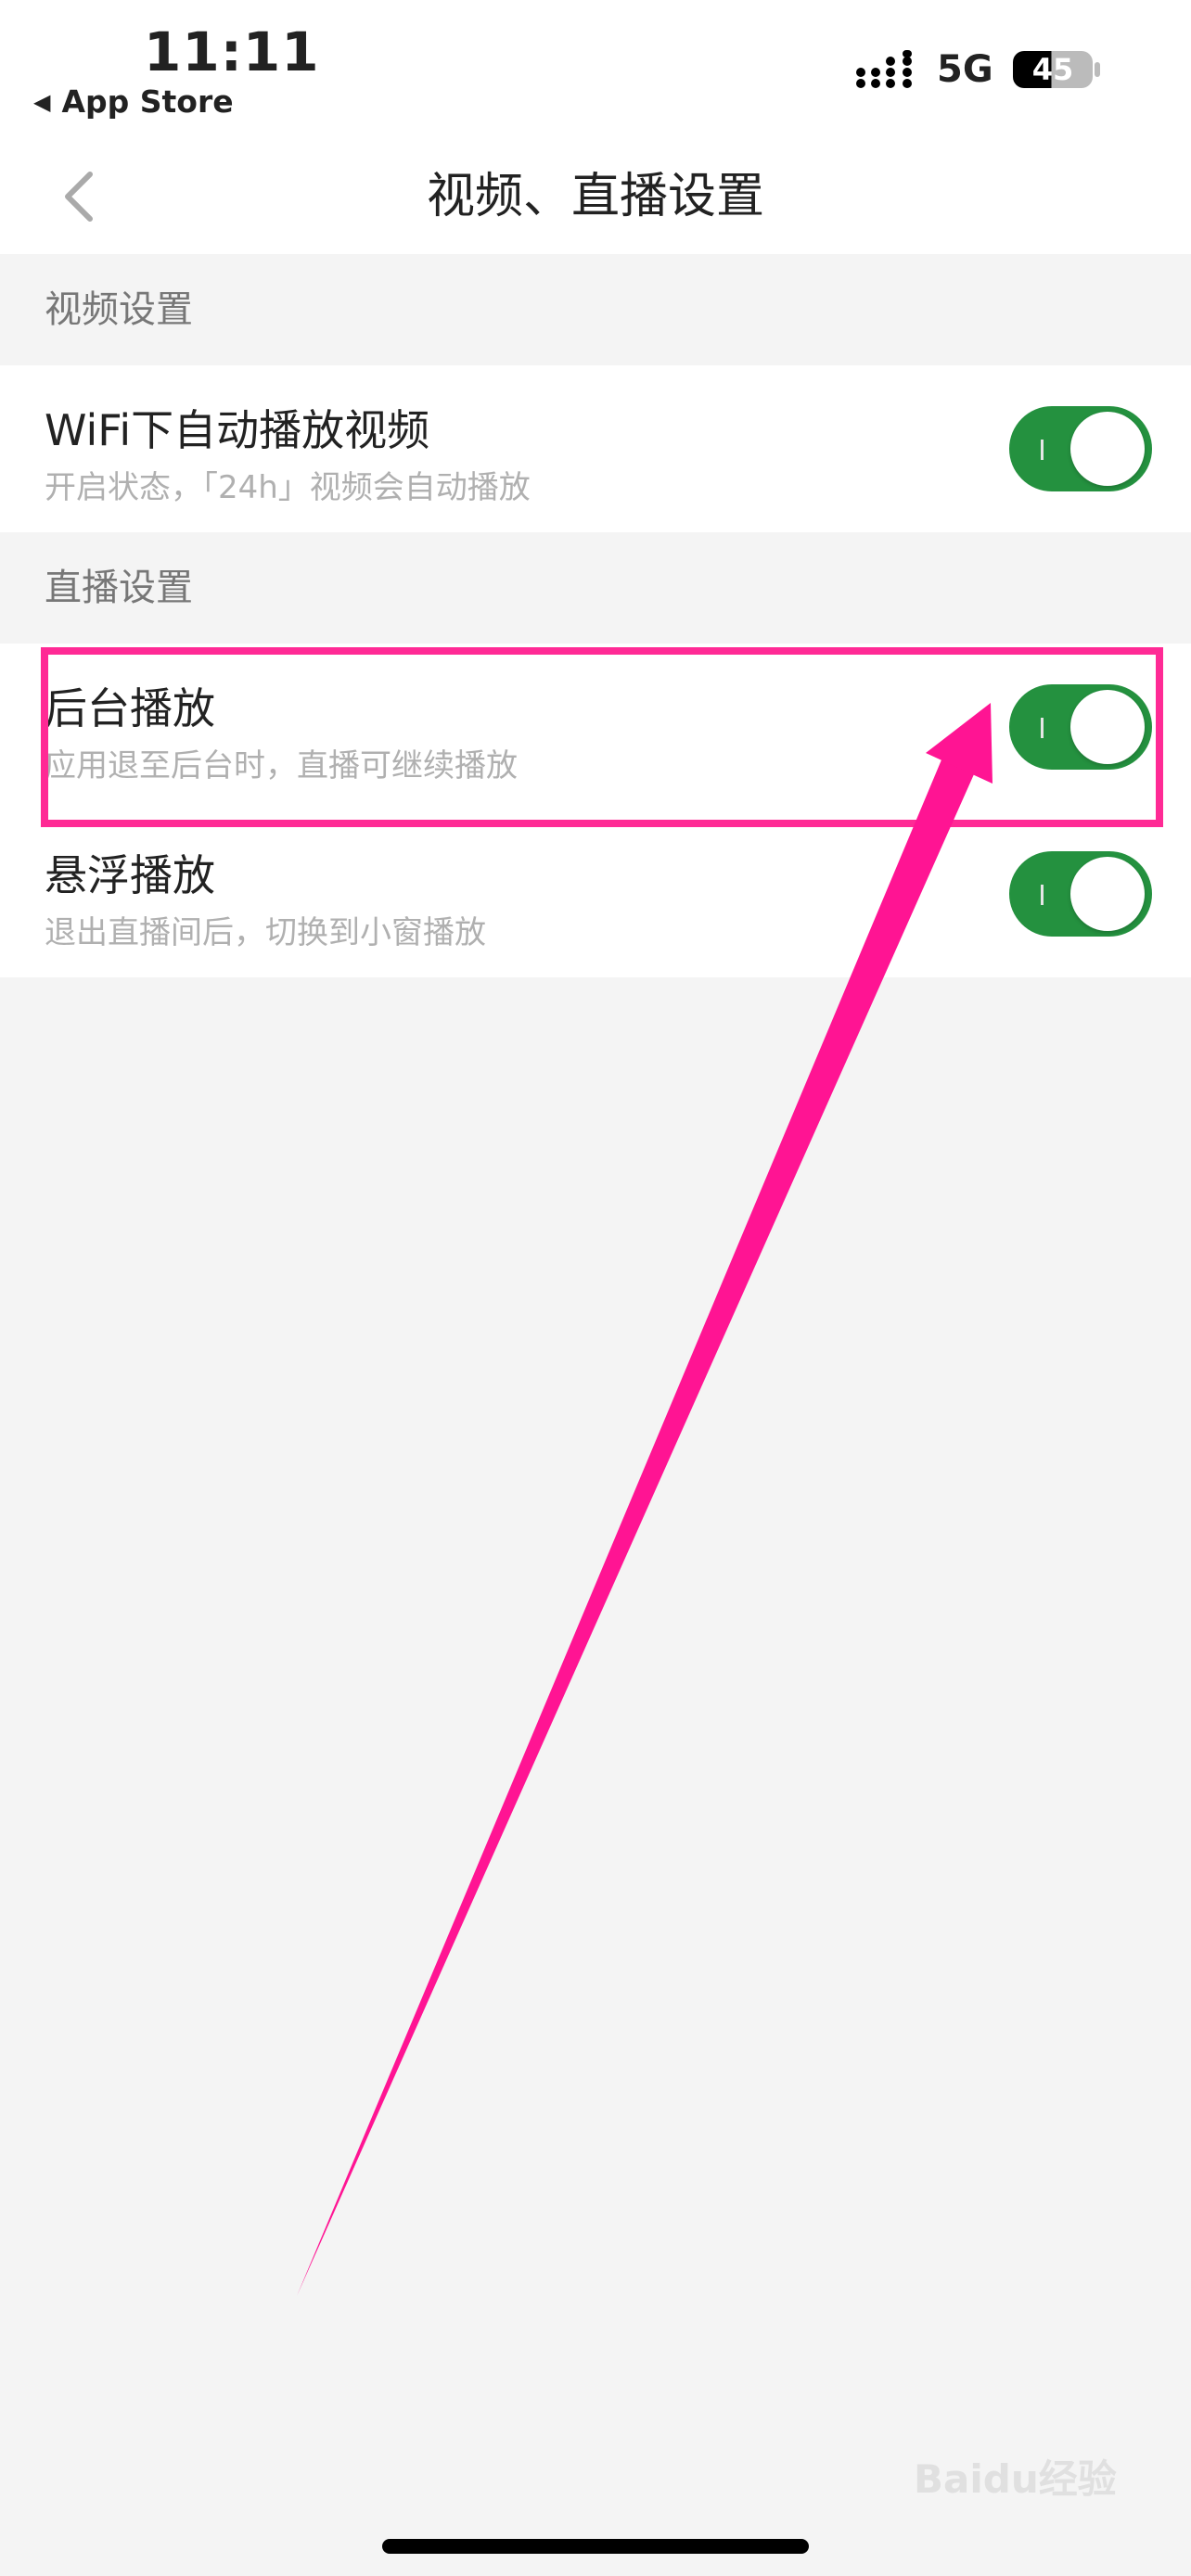  What do you see at coordinates (232, 51) in the screenshot?
I see `status-time: 11:11` at bounding box center [232, 51].